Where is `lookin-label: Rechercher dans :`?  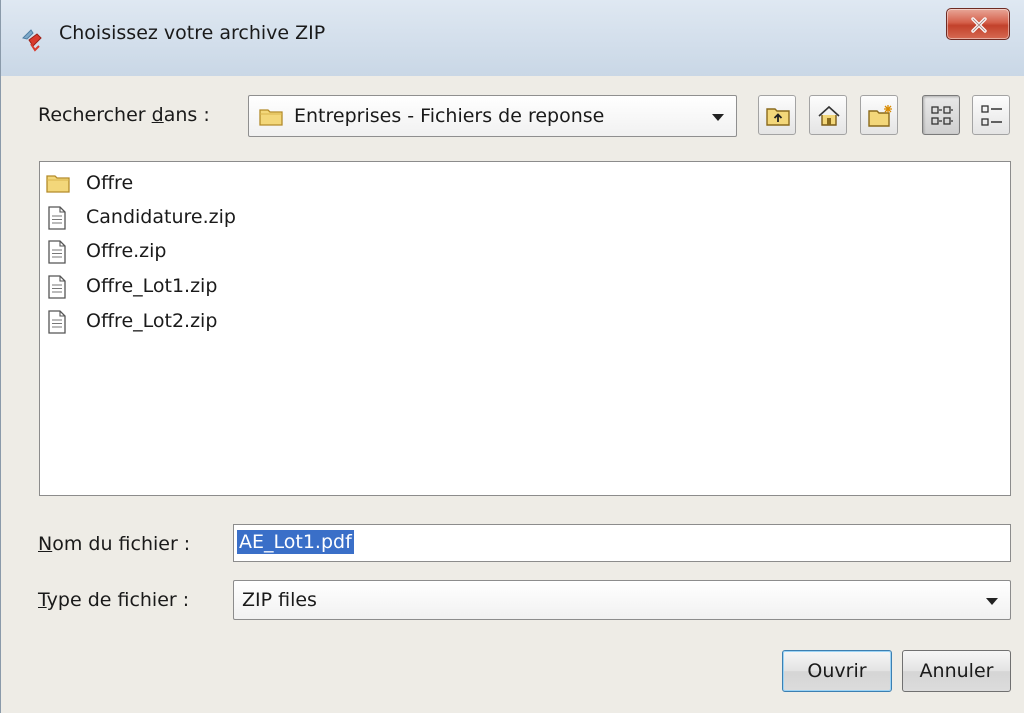
lookin-label: Rechercher dans : is located at coordinates (124, 115).